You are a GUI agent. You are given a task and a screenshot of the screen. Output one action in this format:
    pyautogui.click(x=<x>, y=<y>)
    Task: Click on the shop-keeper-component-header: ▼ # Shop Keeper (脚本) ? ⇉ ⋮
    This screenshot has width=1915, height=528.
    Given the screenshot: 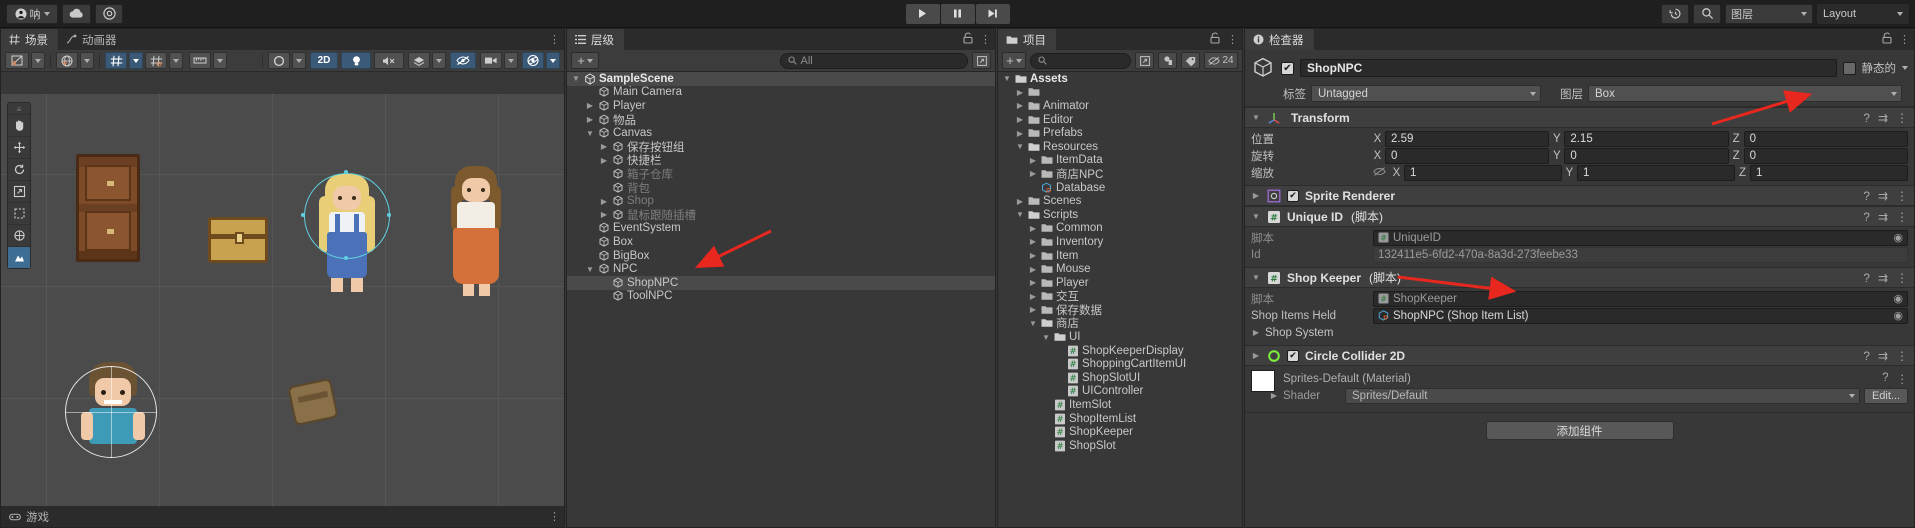 What is the action you would take?
    pyautogui.click(x=1579, y=277)
    